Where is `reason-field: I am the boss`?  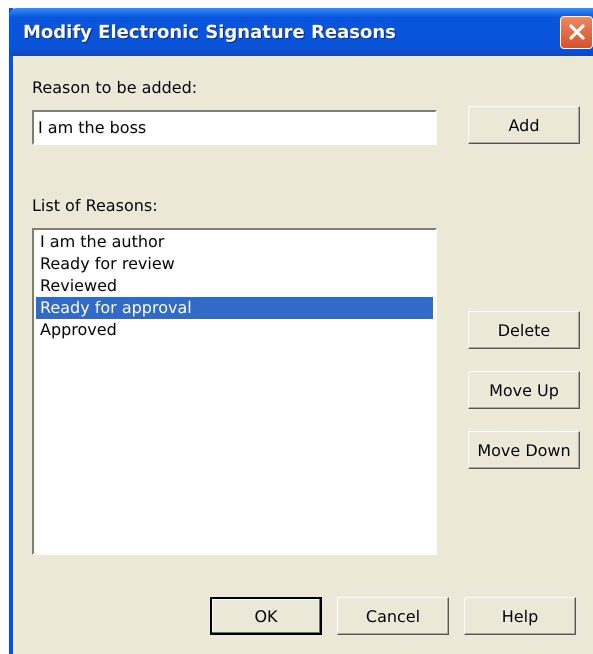 reason-field: I am the boss is located at coordinates (234, 127).